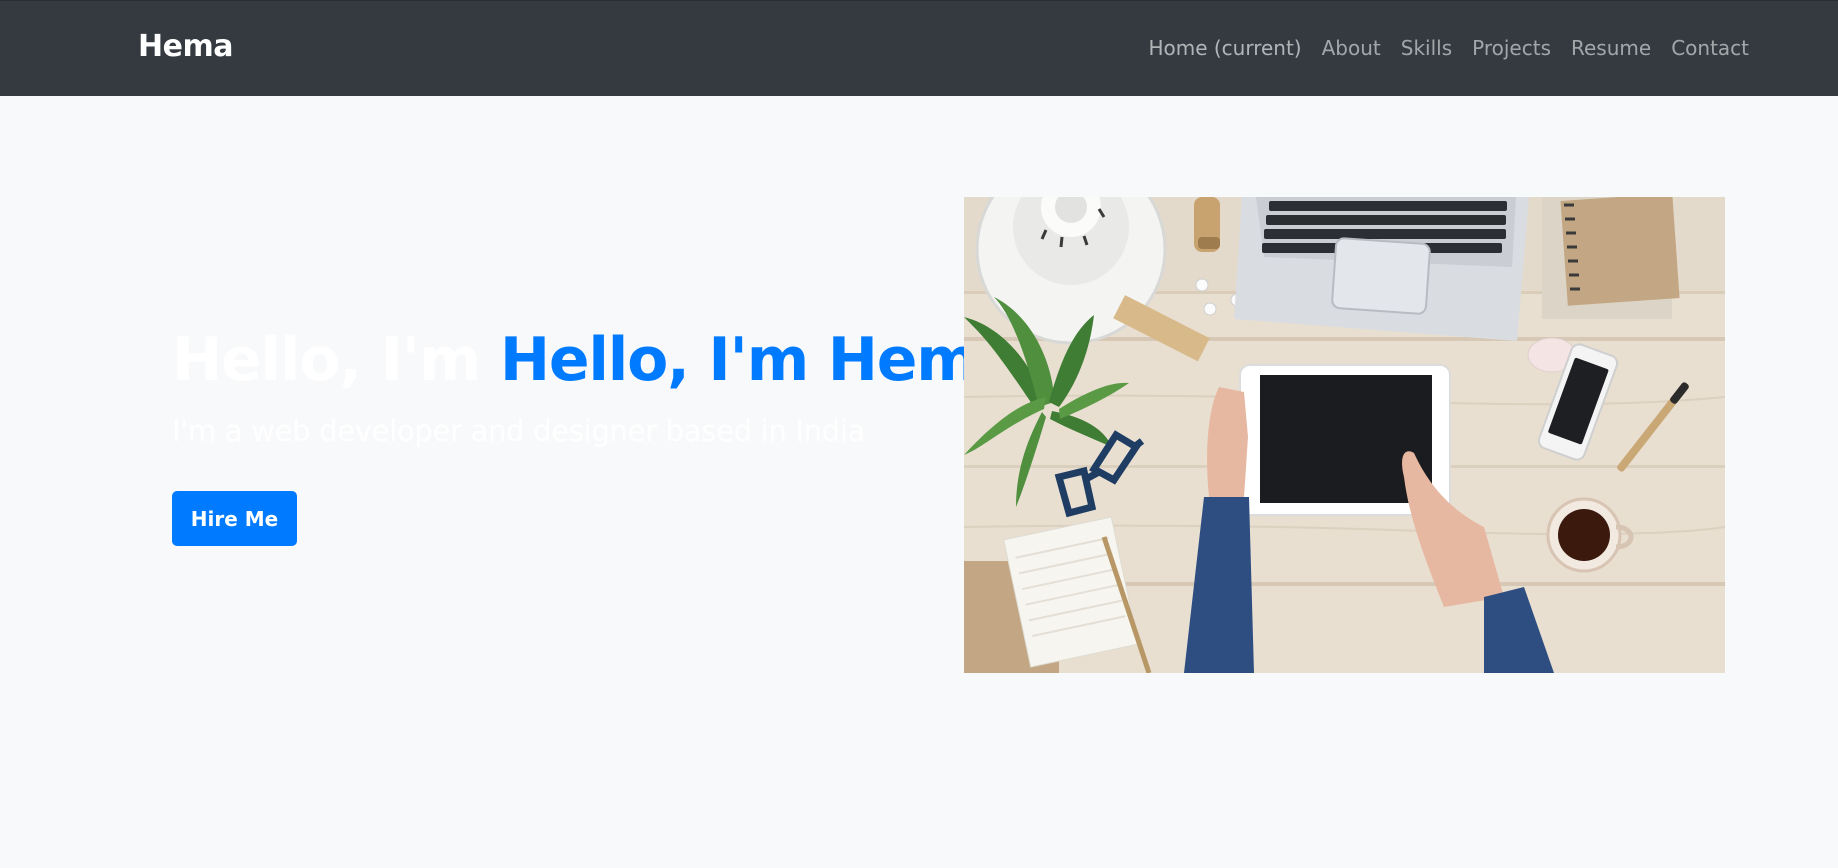 The height and width of the screenshot is (868, 1838). I want to click on hero-title: Hello, I'm Hello, I'm Hema, so click(595, 360).